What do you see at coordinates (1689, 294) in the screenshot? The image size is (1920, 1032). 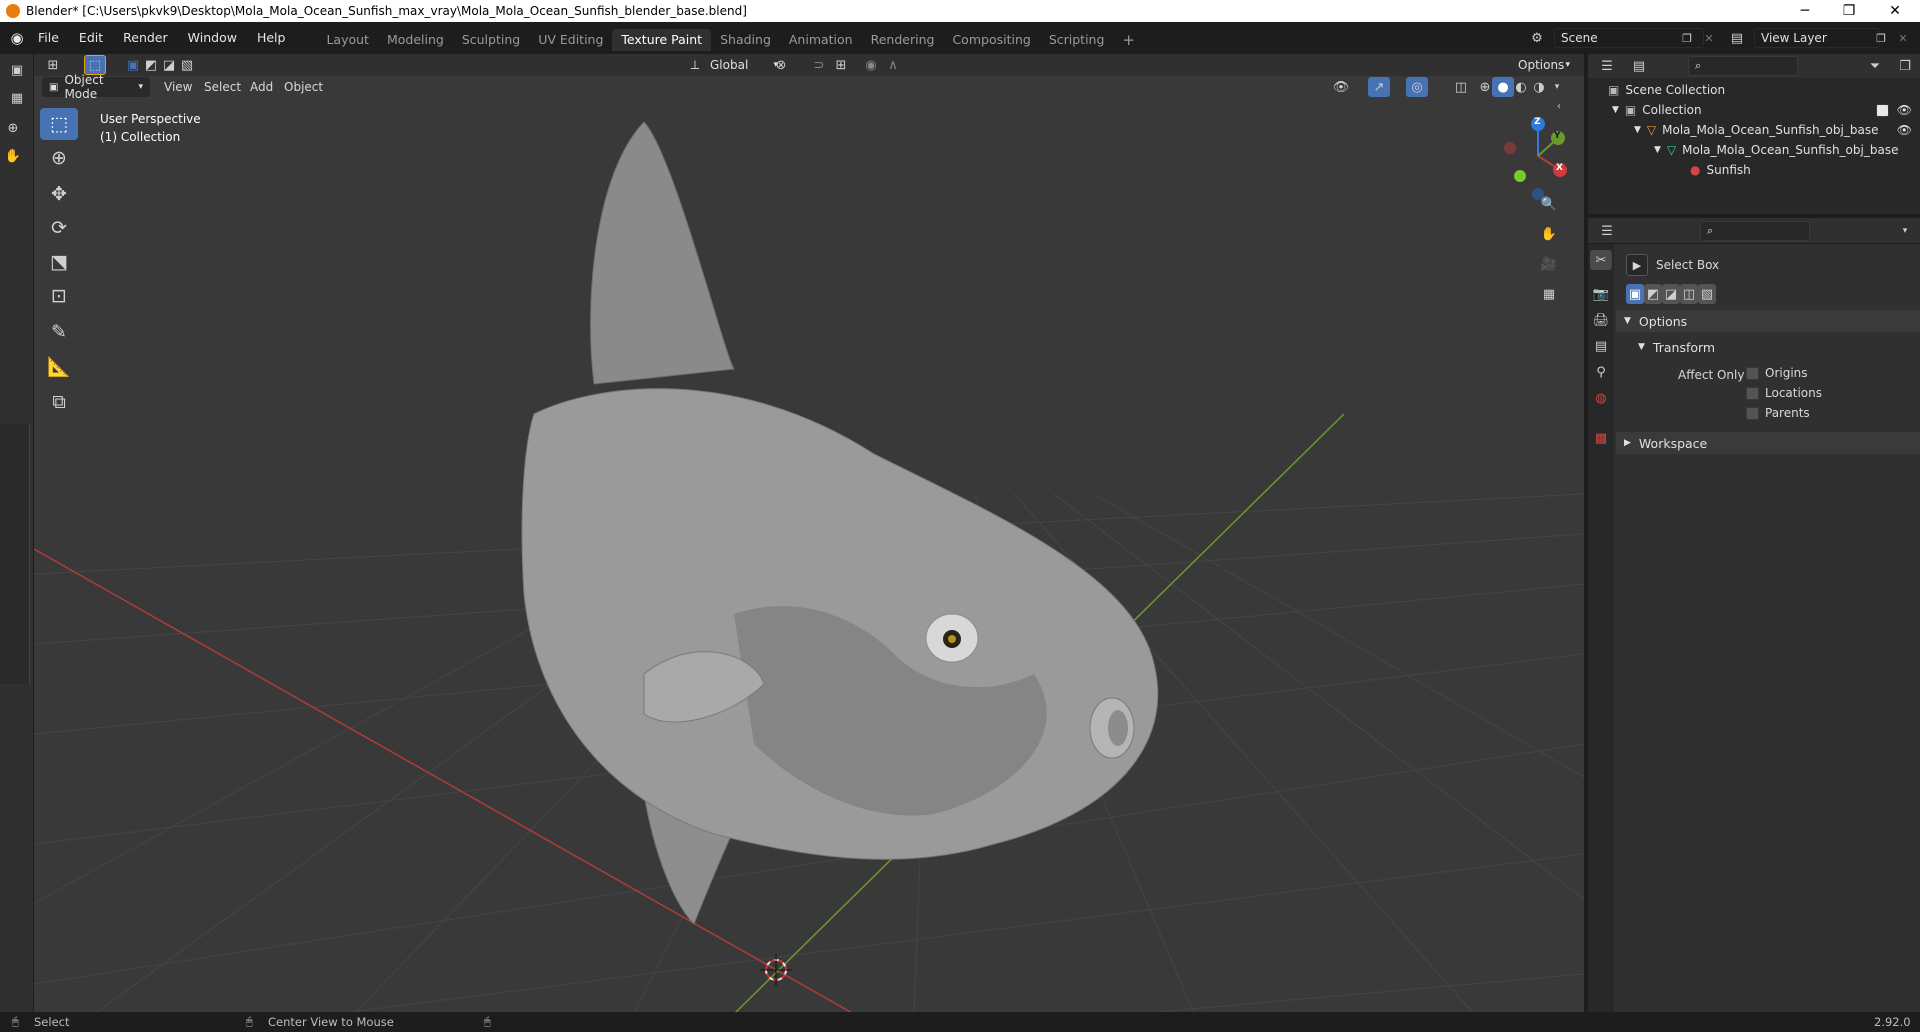 I see `mode-invert-icon: ◫` at bounding box center [1689, 294].